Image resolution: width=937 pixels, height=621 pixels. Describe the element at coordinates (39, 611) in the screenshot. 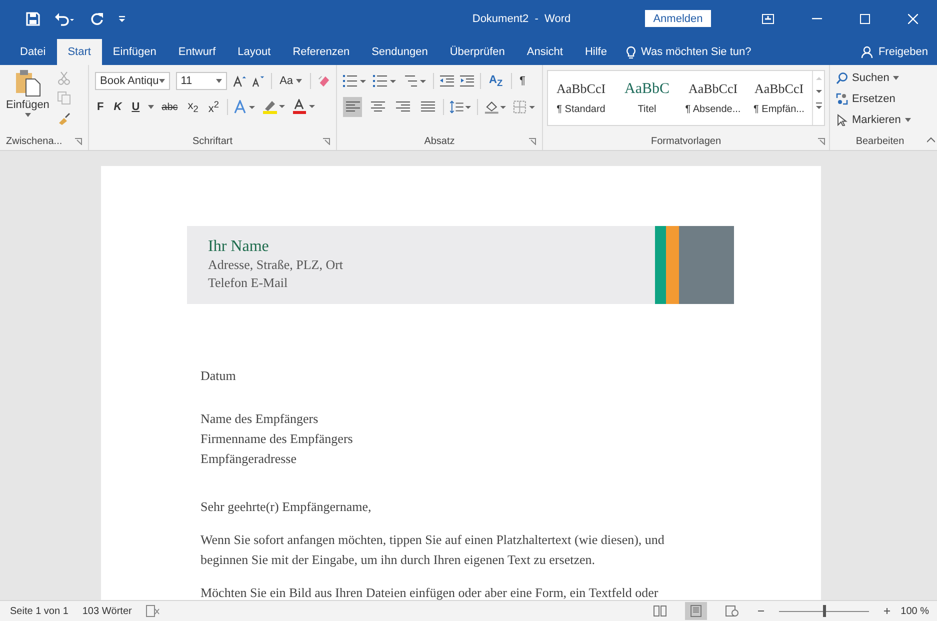

I see `page-count: Seite 1 von 1` at that location.